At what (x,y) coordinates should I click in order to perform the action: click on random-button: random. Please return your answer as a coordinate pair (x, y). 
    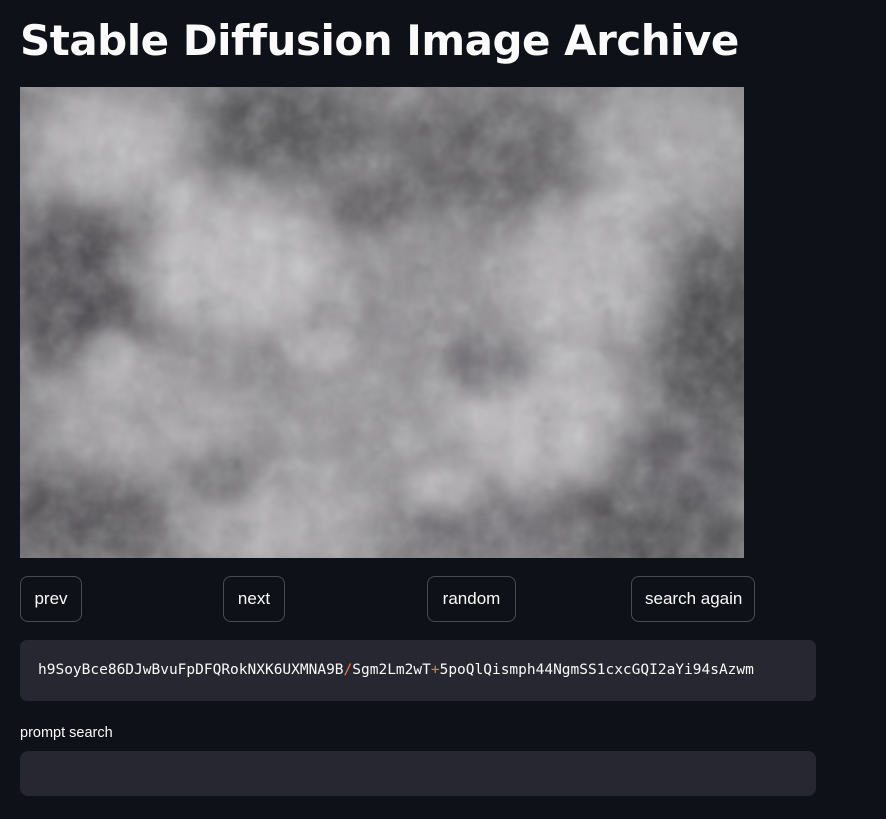
    Looking at the image, I should click on (471, 599).